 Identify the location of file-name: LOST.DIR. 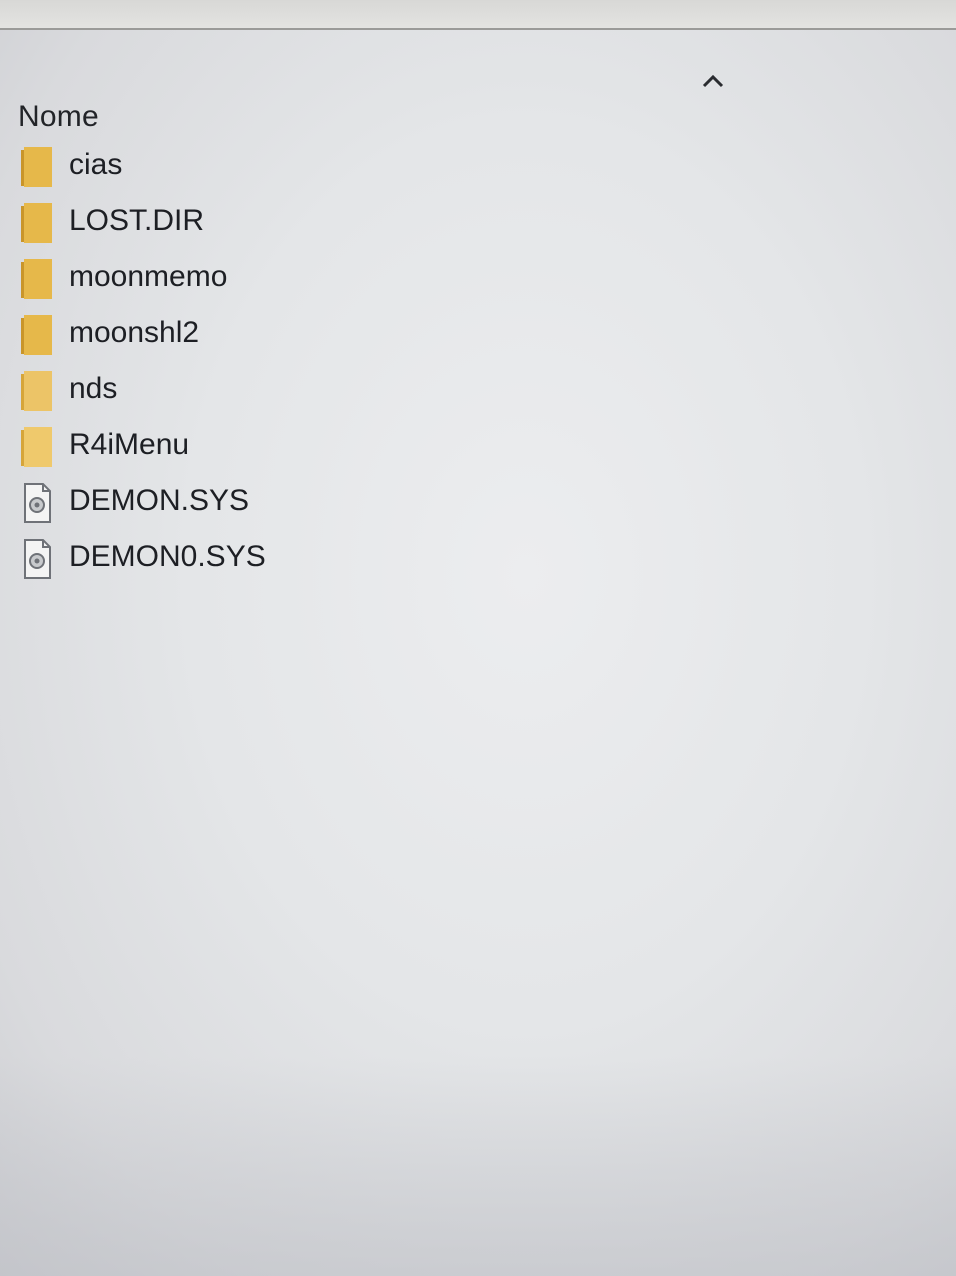
(137, 220).